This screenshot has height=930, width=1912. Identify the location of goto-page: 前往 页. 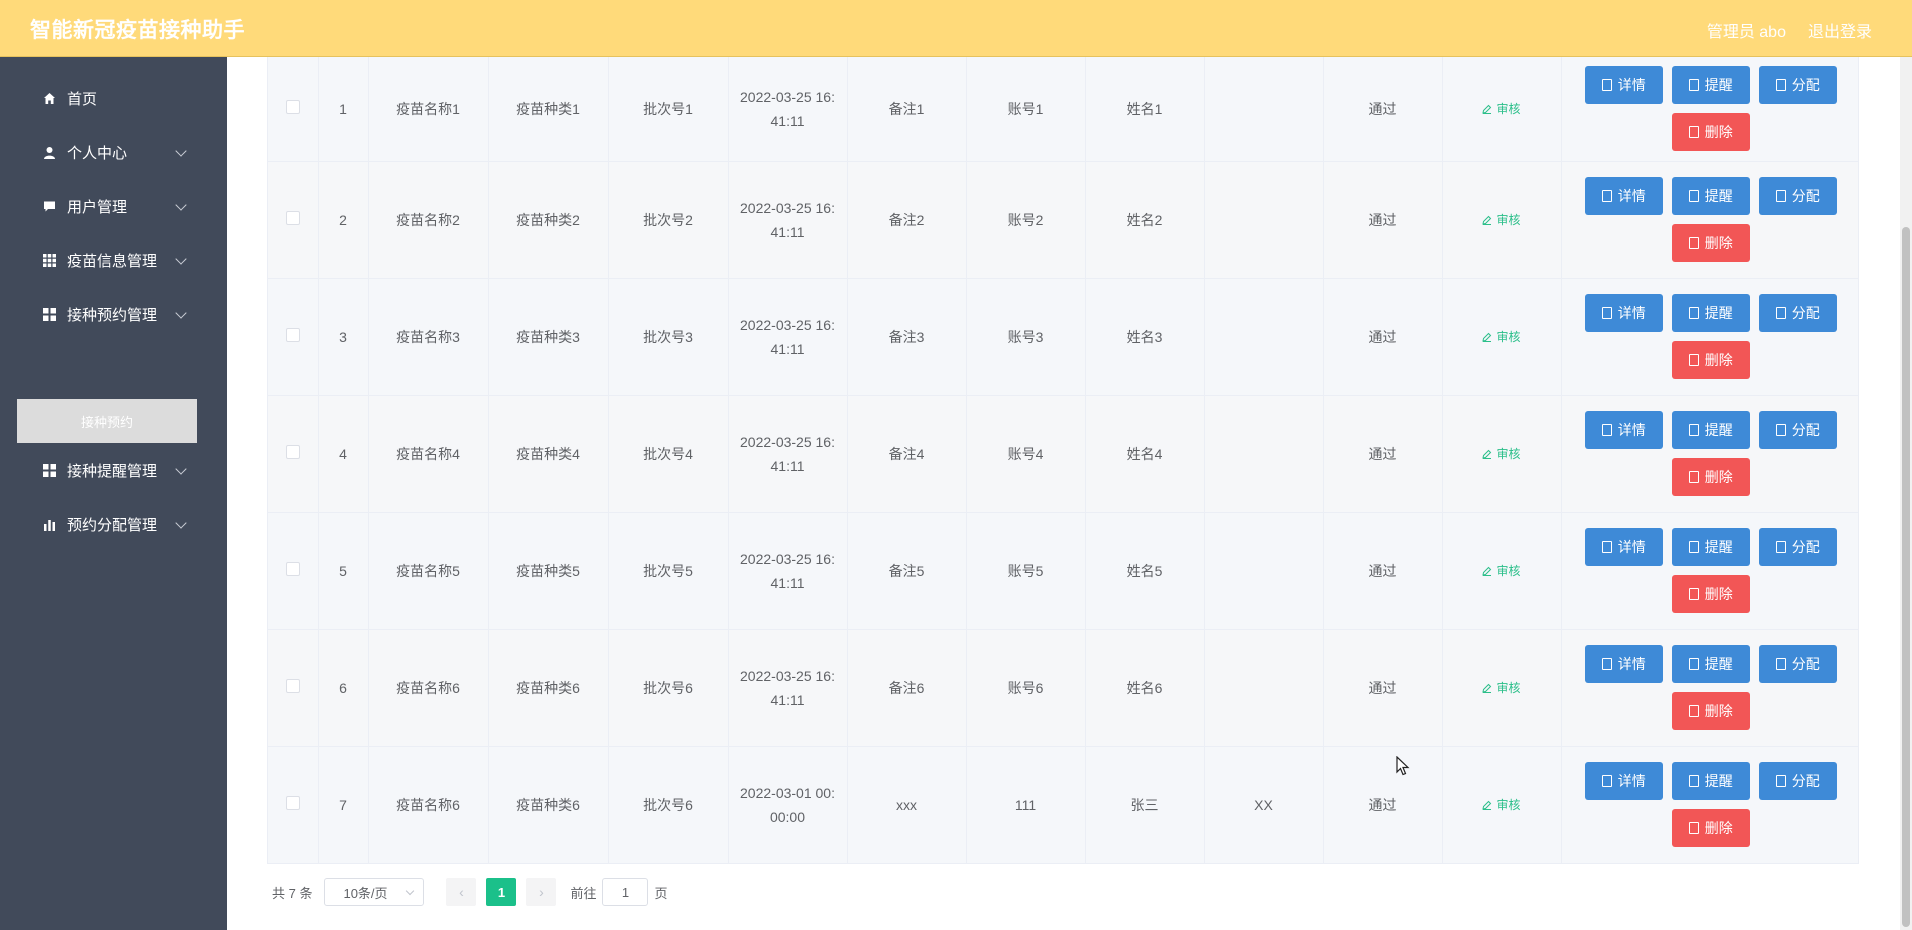
(619, 892).